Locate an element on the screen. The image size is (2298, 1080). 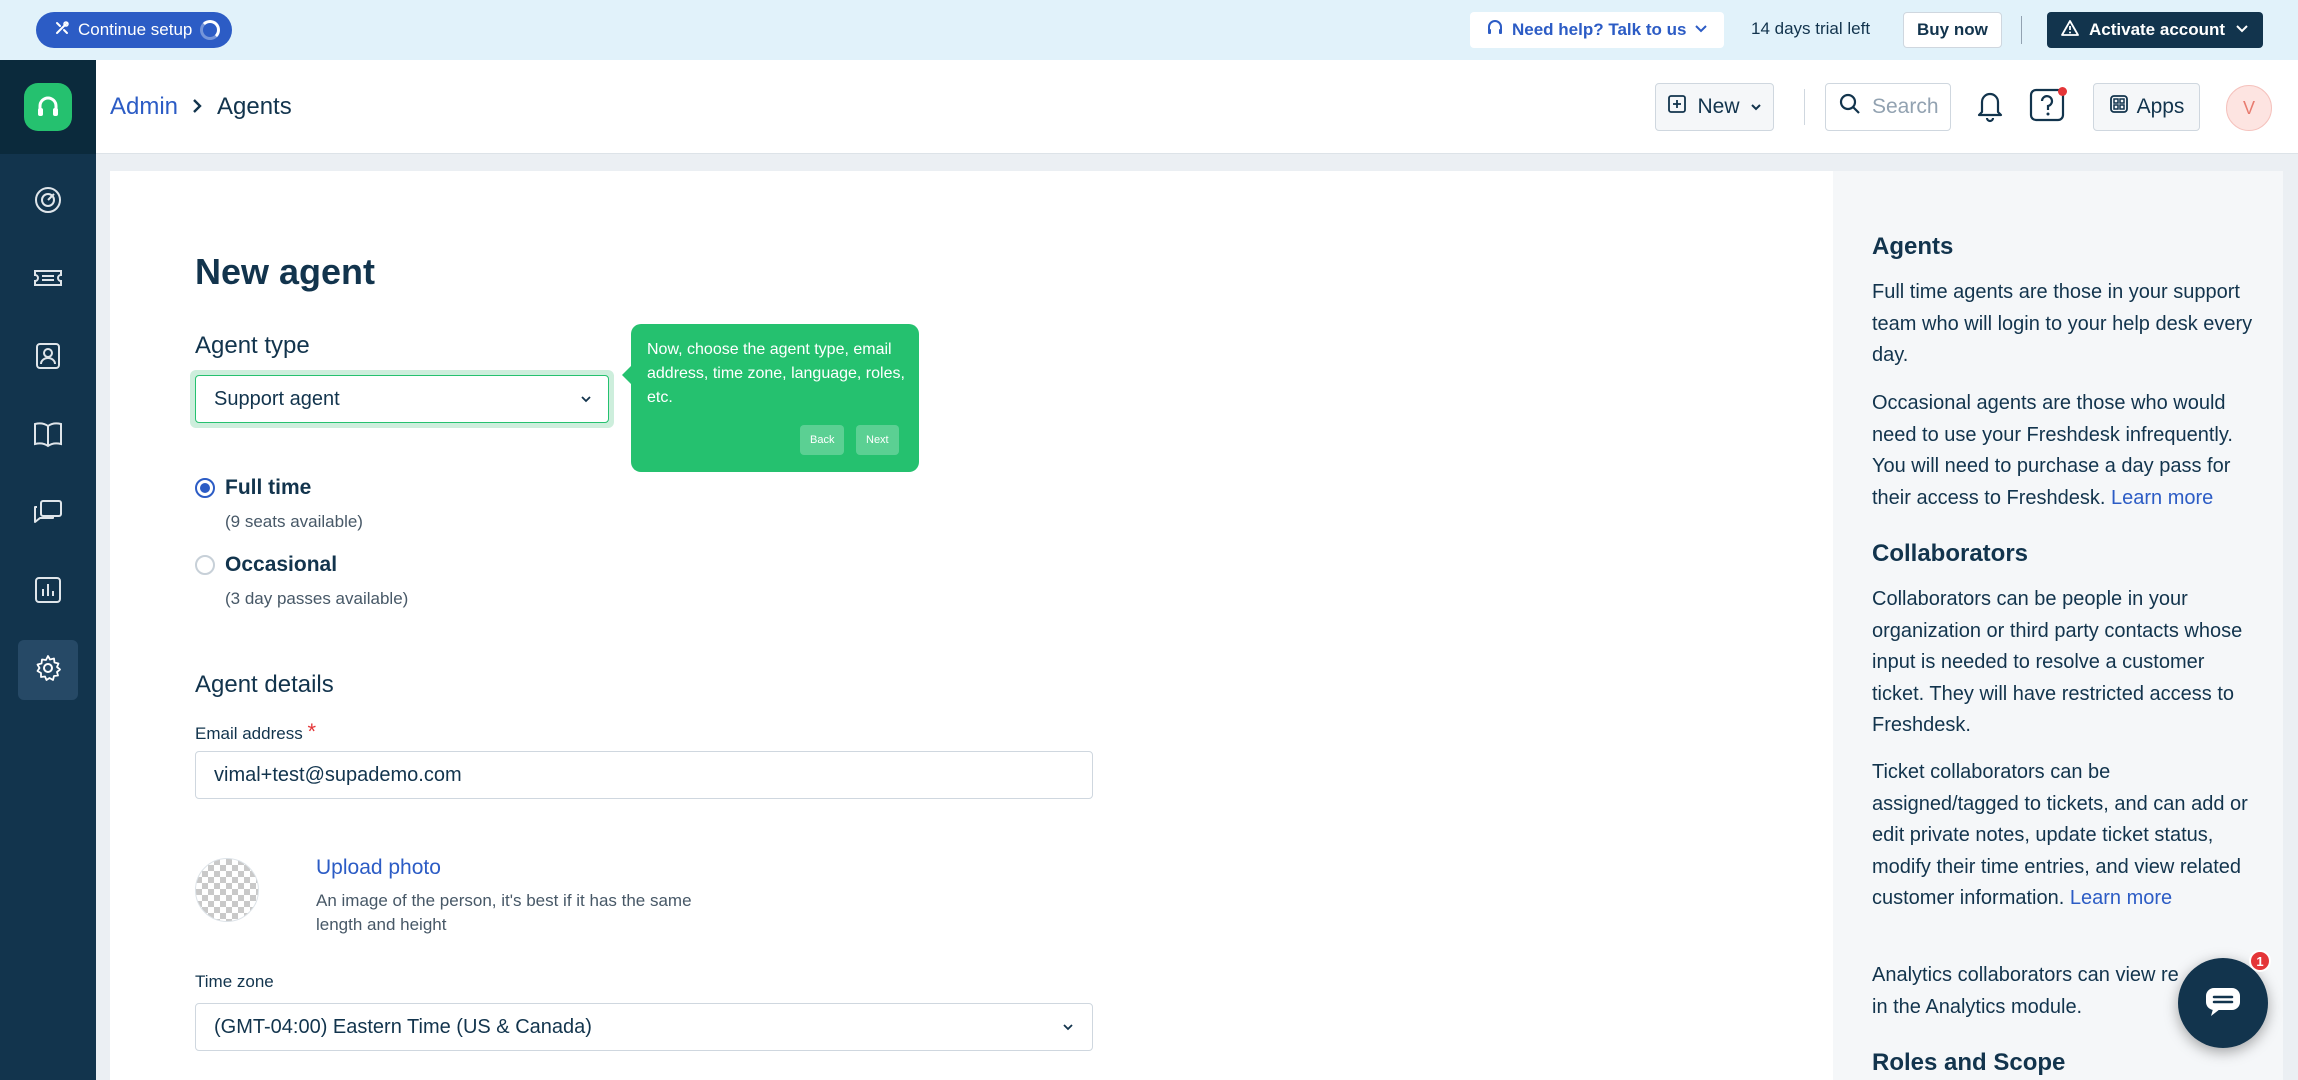
loading-spinner-icon is located at coordinates (210, 30).